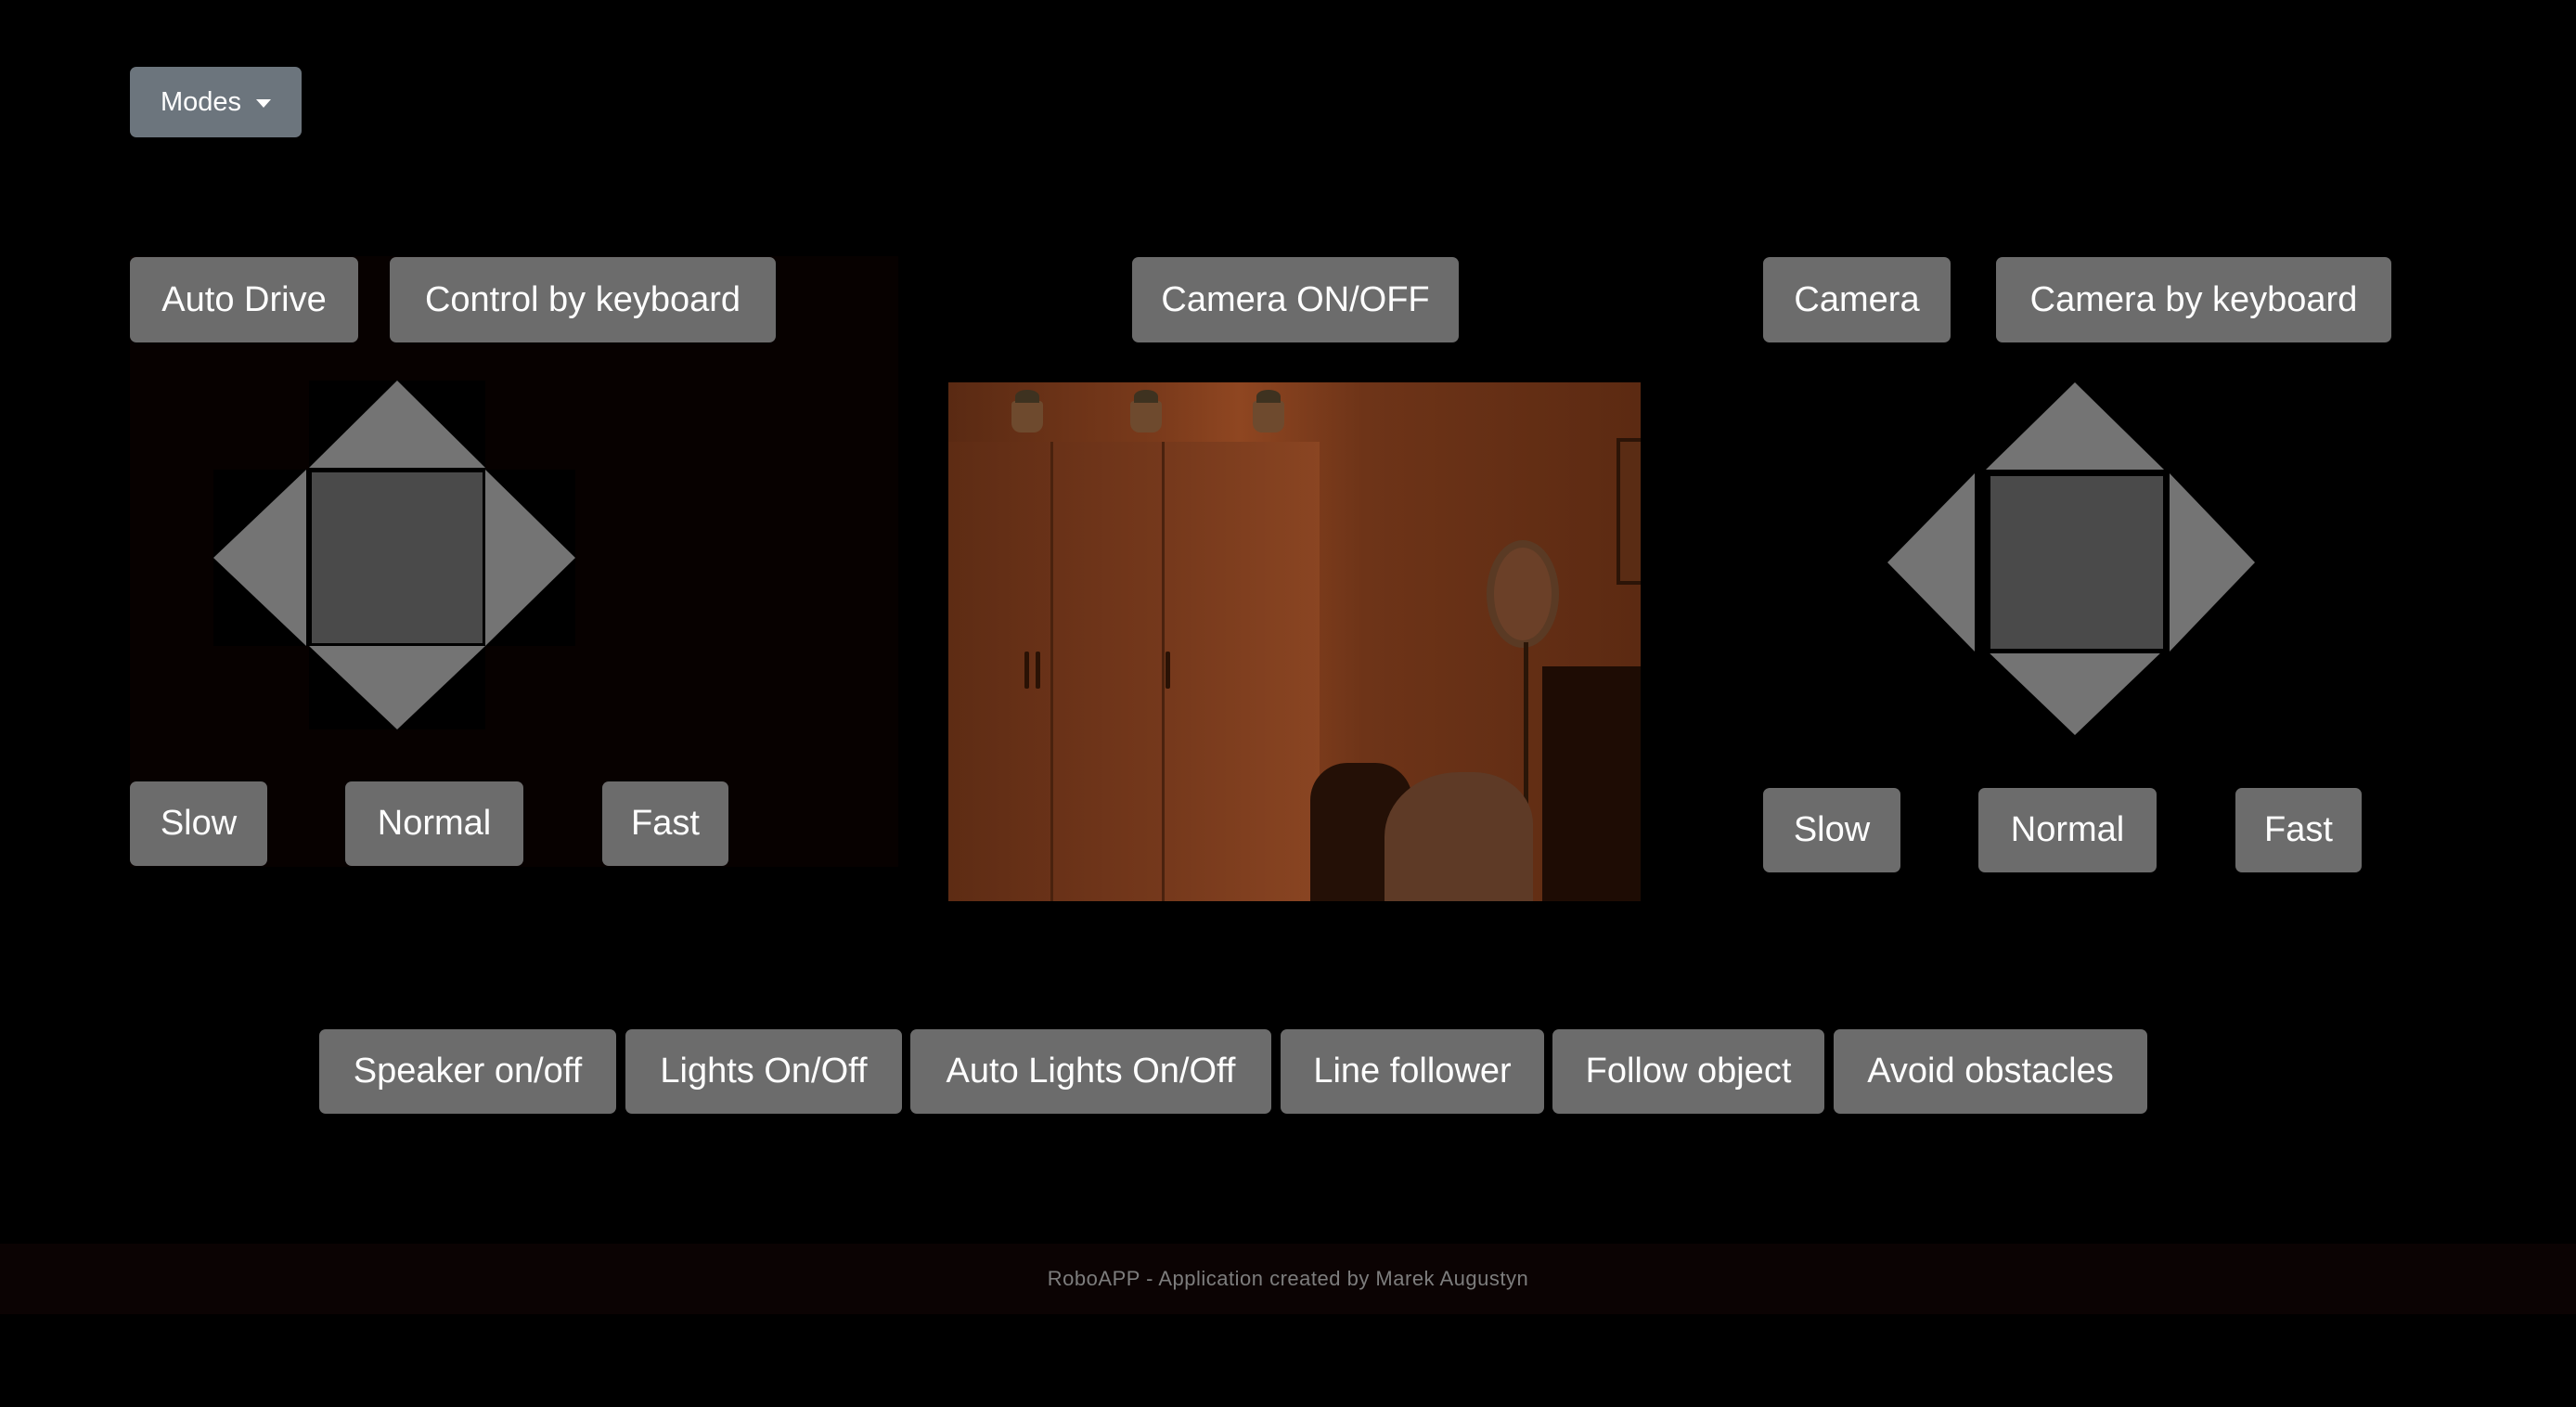 The height and width of the screenshot is (1407, 2576). I want to click on camera-button: Camera, so click(1857, 299).